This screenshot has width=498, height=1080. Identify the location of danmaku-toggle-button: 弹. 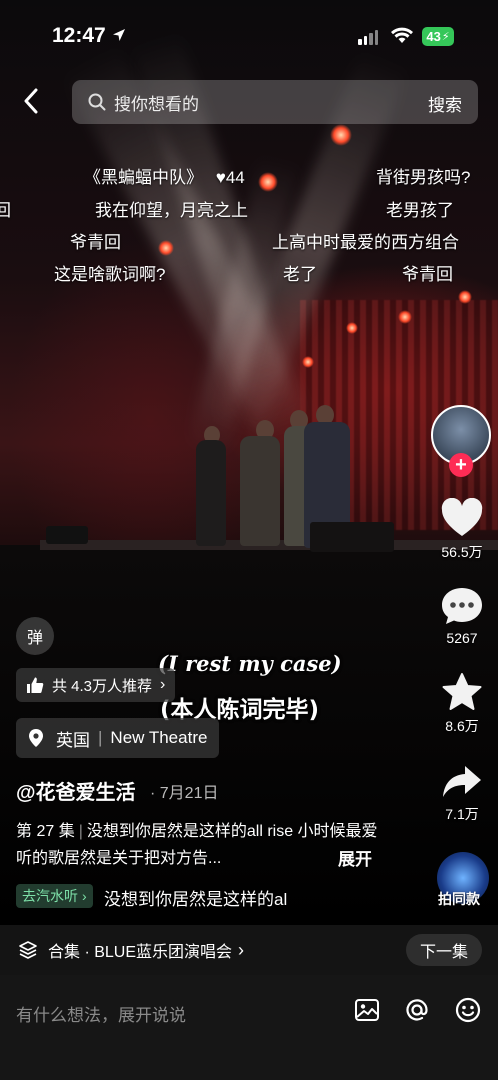
(35, 636).